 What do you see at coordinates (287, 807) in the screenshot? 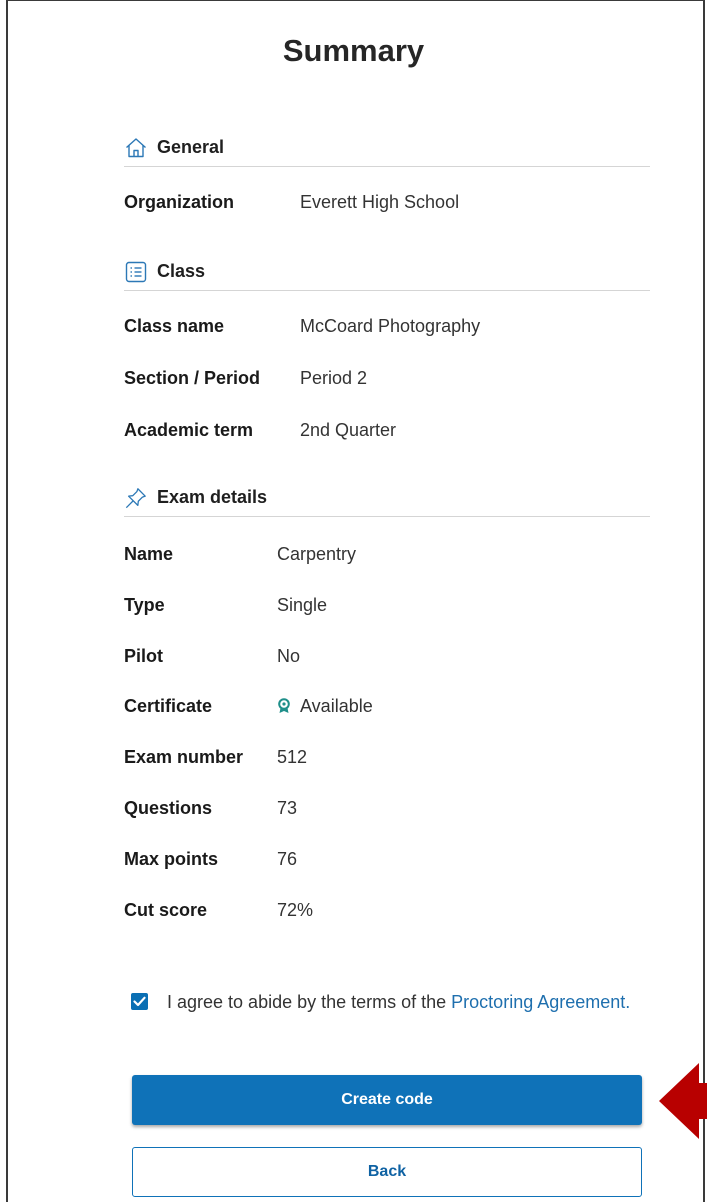
I see `row-value: 73` at bounding box center [287, 807].